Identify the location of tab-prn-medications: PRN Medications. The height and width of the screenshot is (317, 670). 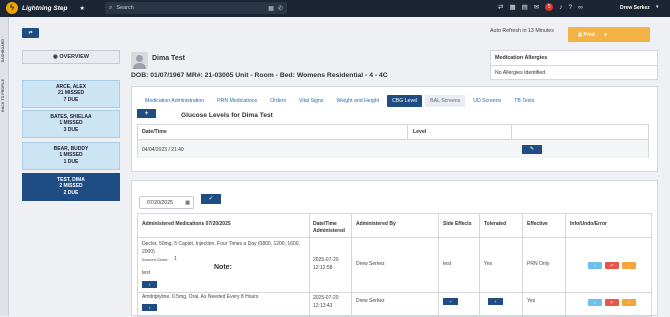
(237, 101).